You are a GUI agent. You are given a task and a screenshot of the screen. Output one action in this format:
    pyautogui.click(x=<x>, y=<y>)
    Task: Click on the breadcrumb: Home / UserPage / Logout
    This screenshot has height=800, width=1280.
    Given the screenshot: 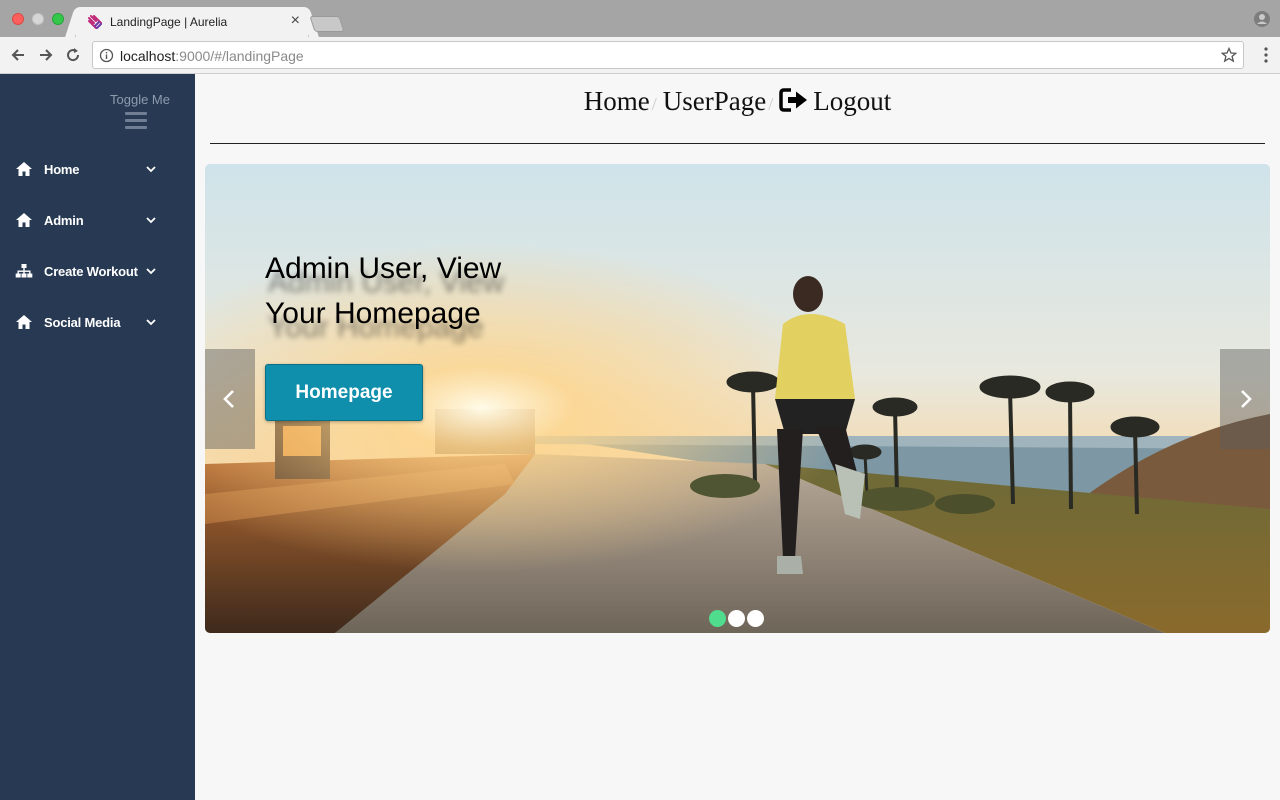 What is the action you would take?
    pyautogui.click(x=737, y=101)
    